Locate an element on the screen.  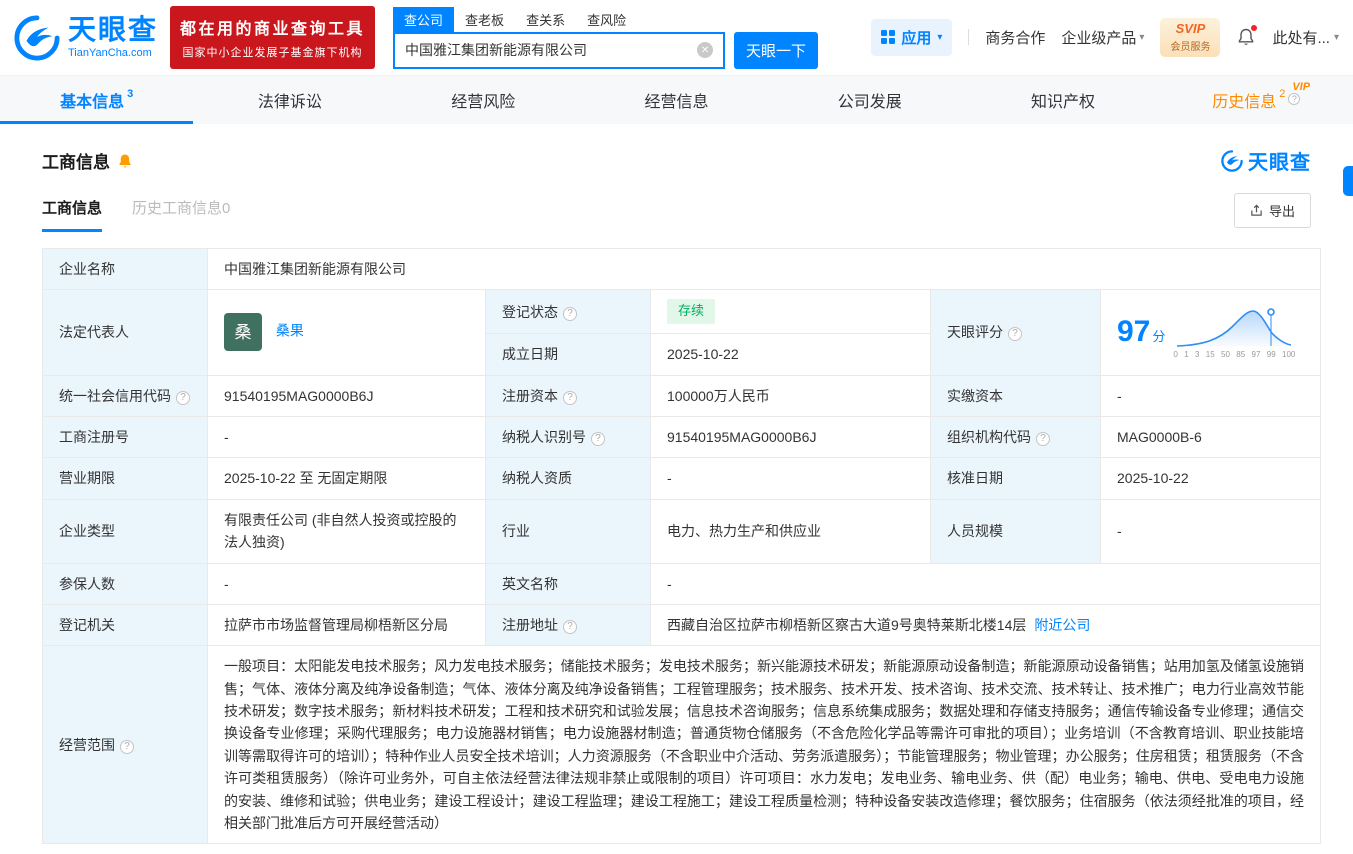
axis-tick: 0 is located at coordinates (1175, 354).